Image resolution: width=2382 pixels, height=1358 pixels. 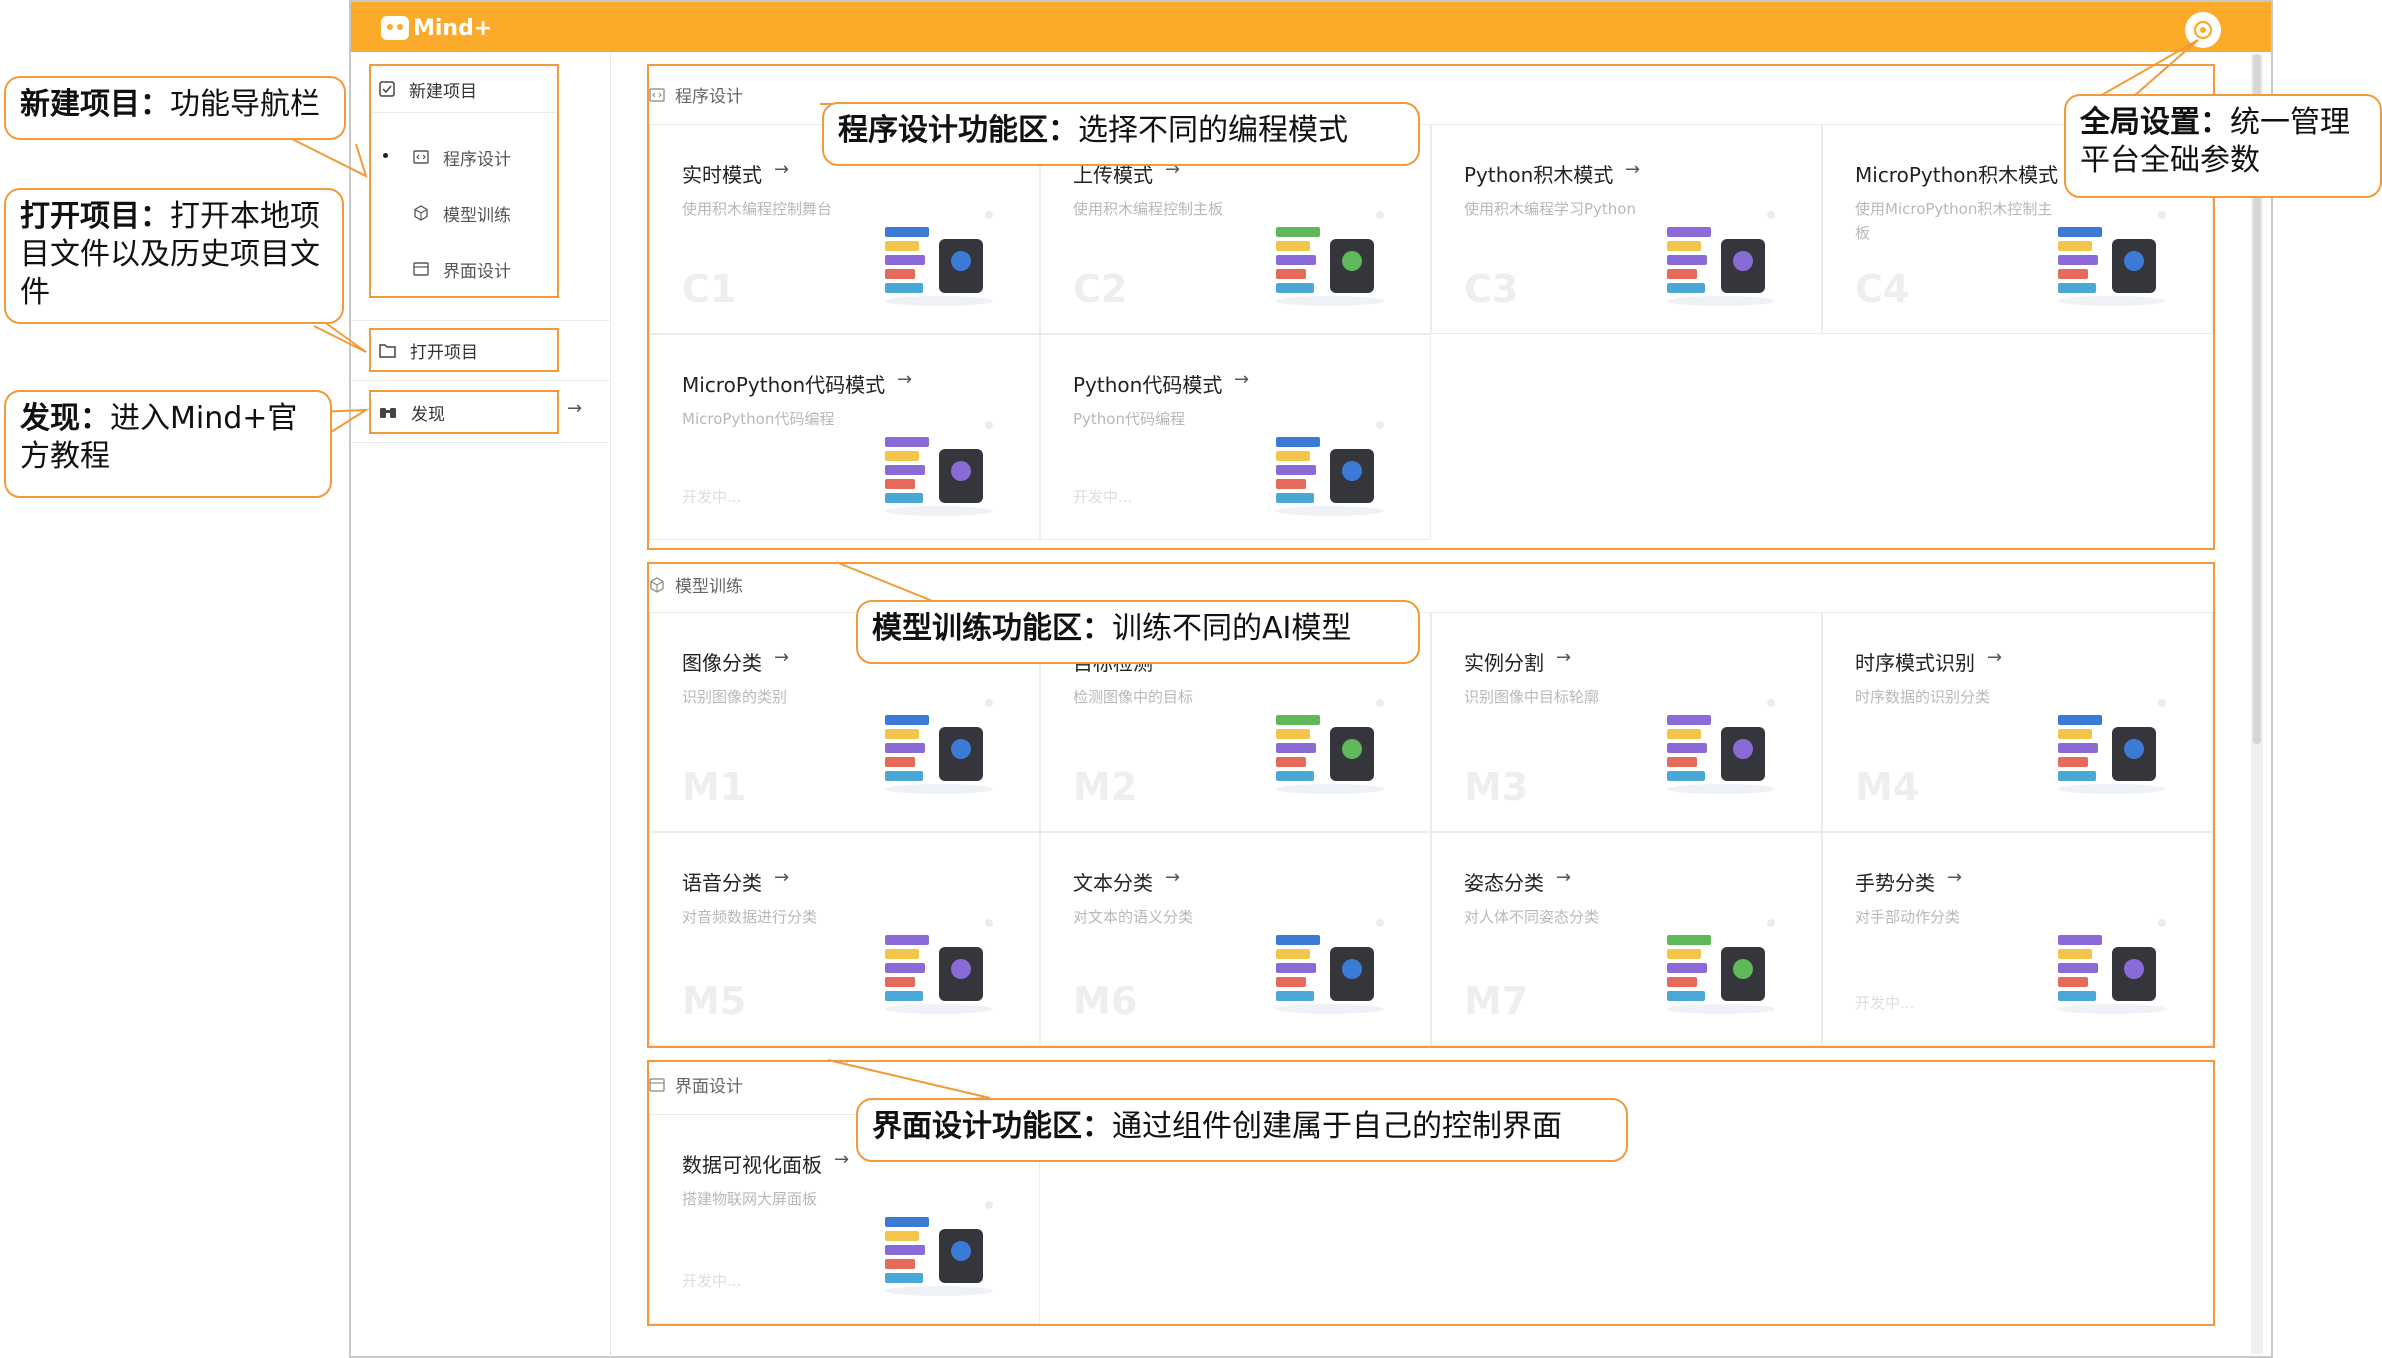 I want to click on mode-card: Python积木模式 → 使用积木编程学习Python C3, so click(x=1626, y=229).